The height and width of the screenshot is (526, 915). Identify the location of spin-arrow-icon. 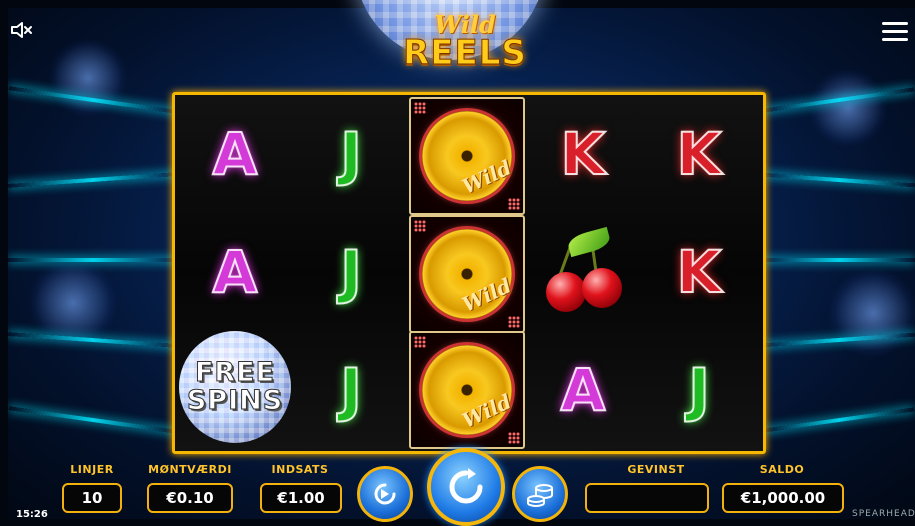
(466, 486).